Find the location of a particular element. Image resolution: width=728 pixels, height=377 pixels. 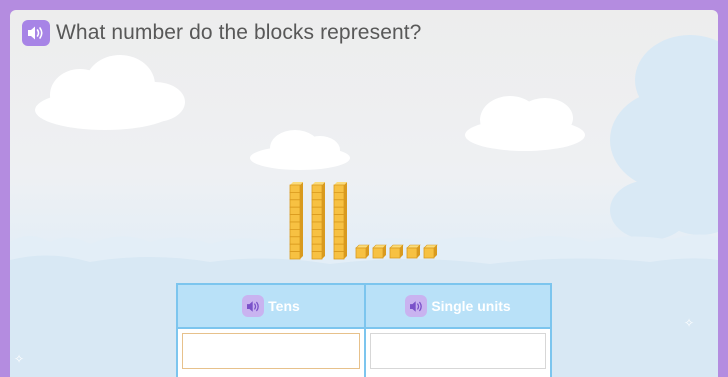

answer-table: Tens Single units is located at coordinates (364, 330).